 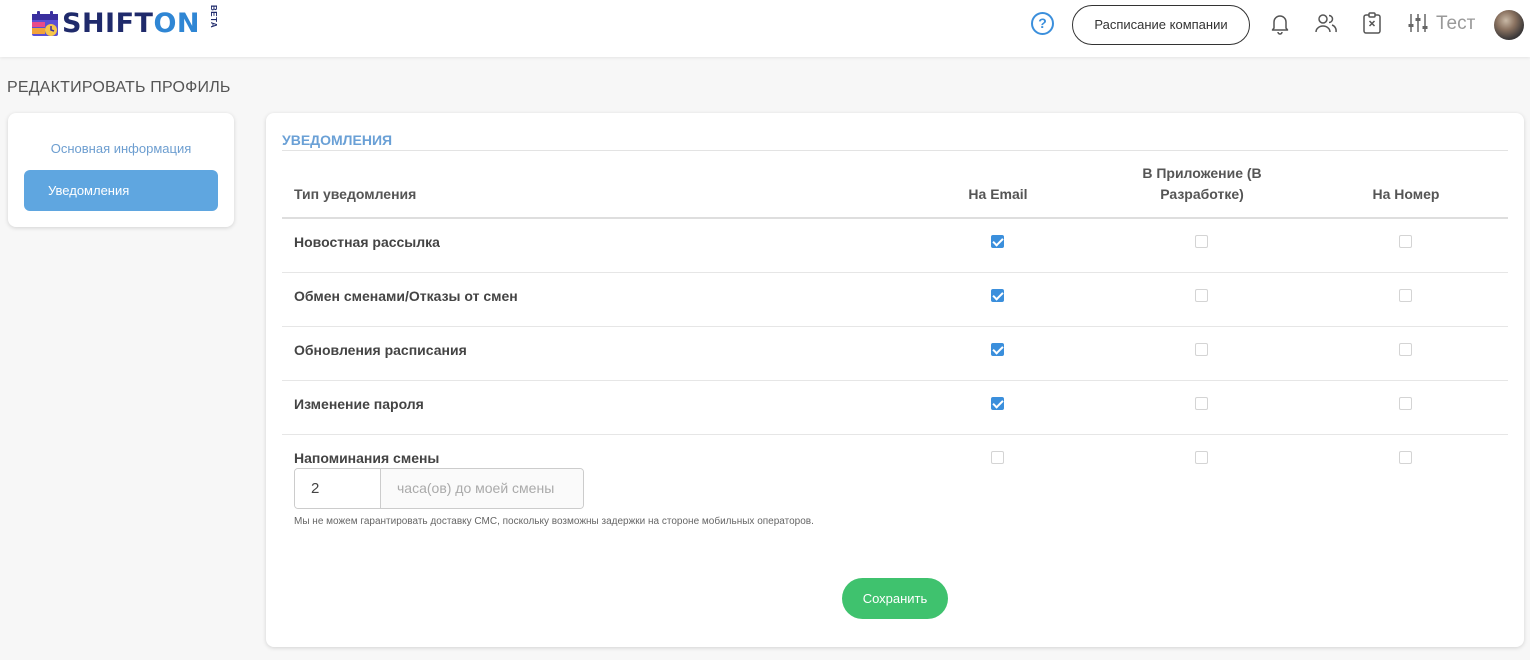 What do you see at coordinates (45, 23) in the screenshot?
I see `calendar-logo-icon` at bounding box center [45, 23].